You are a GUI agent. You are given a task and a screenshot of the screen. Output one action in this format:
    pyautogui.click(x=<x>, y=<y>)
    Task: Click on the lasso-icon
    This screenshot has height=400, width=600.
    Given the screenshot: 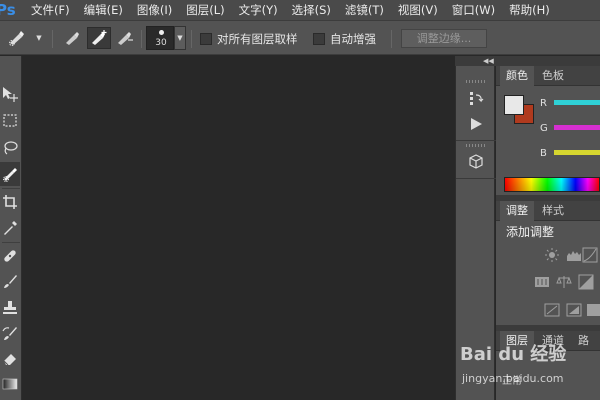 What is the action you would take?
    pyautogui.click(x=11, y=148)
    